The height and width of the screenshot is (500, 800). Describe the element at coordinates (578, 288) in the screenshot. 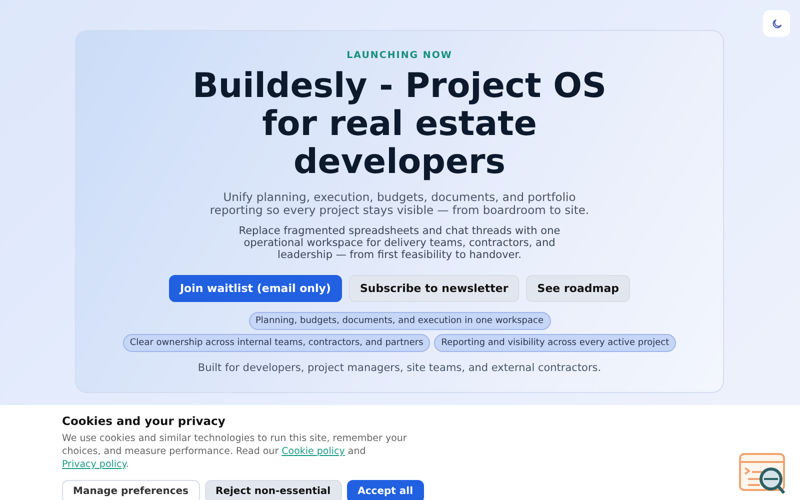

I see `cta-button: See roadmap` at that location.